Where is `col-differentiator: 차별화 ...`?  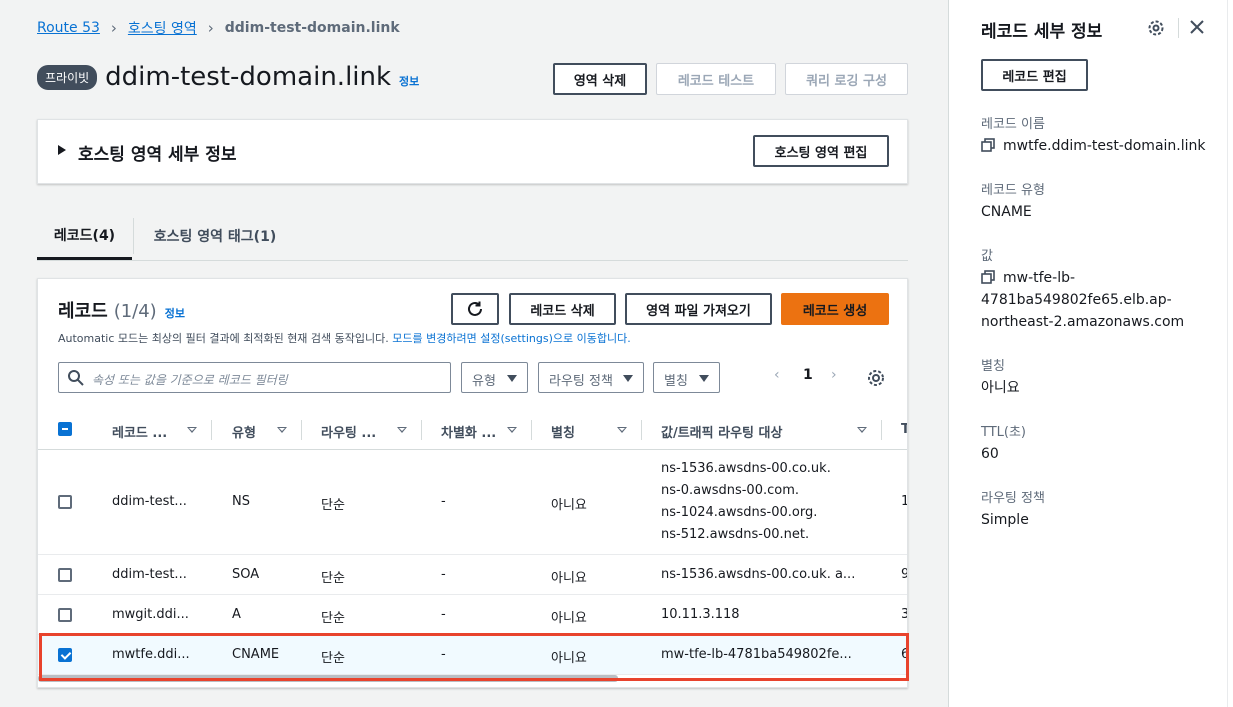 col-differentiator: 차별화 ... is located at coordinates (468, 431).